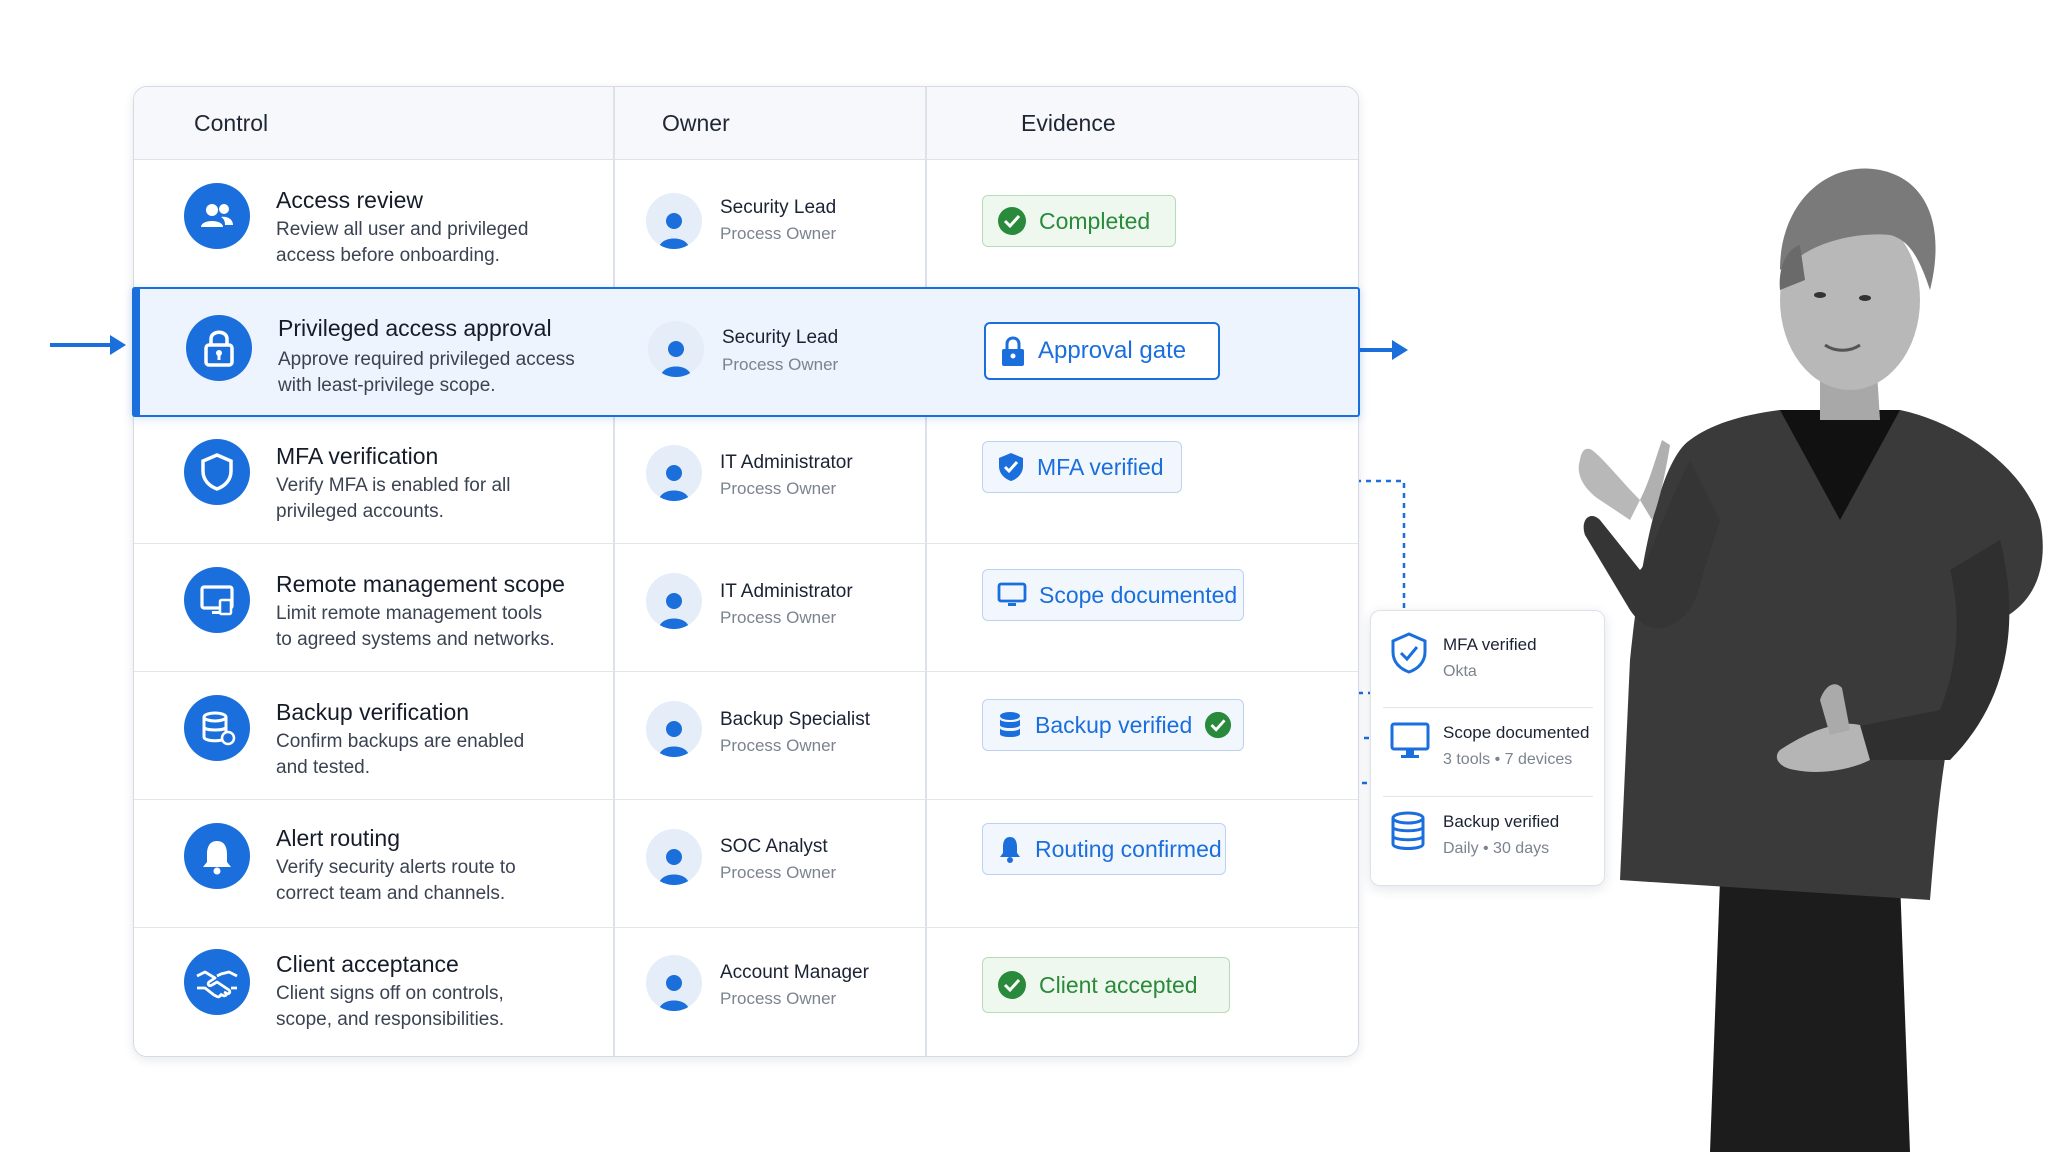 The width and height of the screenshot is (2048, 1152). What do you see at coordinates (746, 123) in the screenshot?
I see `table-header: Control Owner Evidence` at bounding box center [746, 123].